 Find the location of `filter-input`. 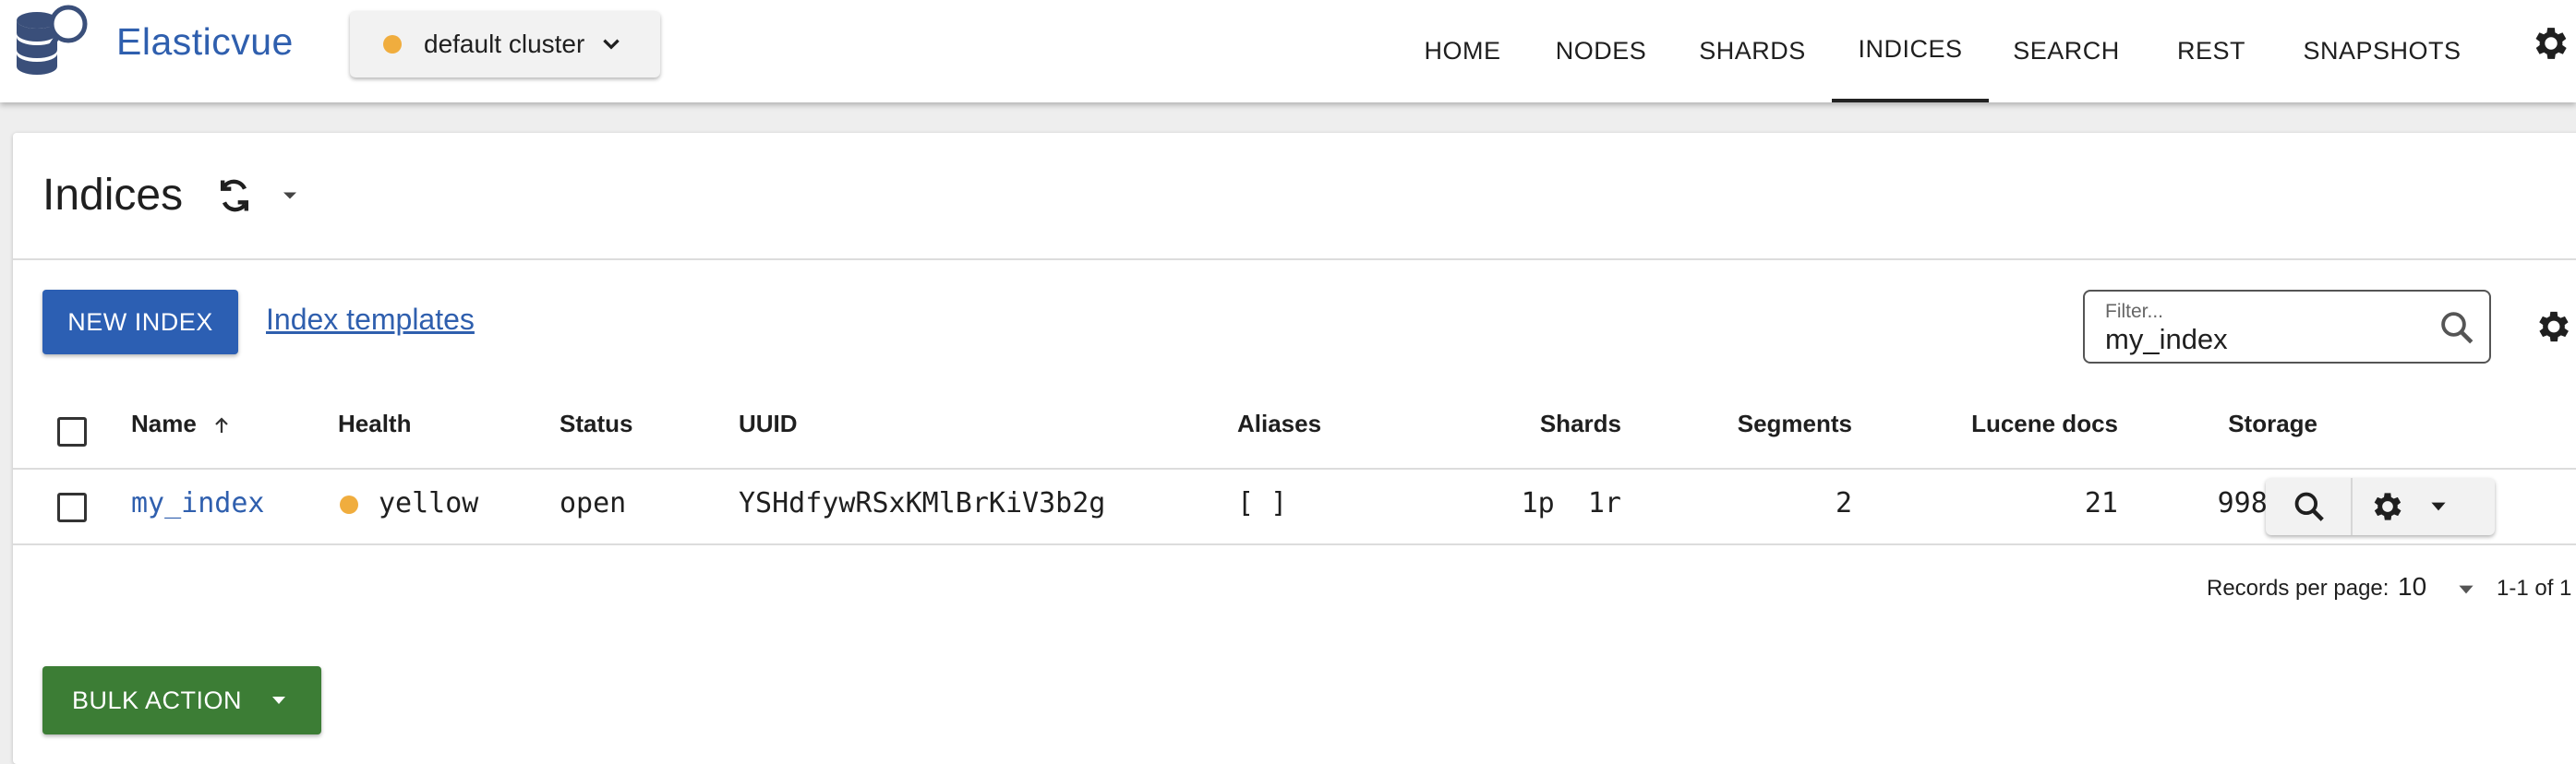

filter-input is located at coordinates (2257, 340).